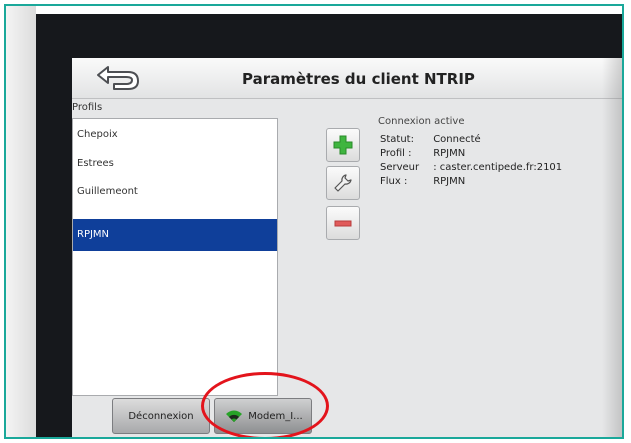 This screenshot has height=443, width=631. I want to click on add-profile-button, so click(343, 145).